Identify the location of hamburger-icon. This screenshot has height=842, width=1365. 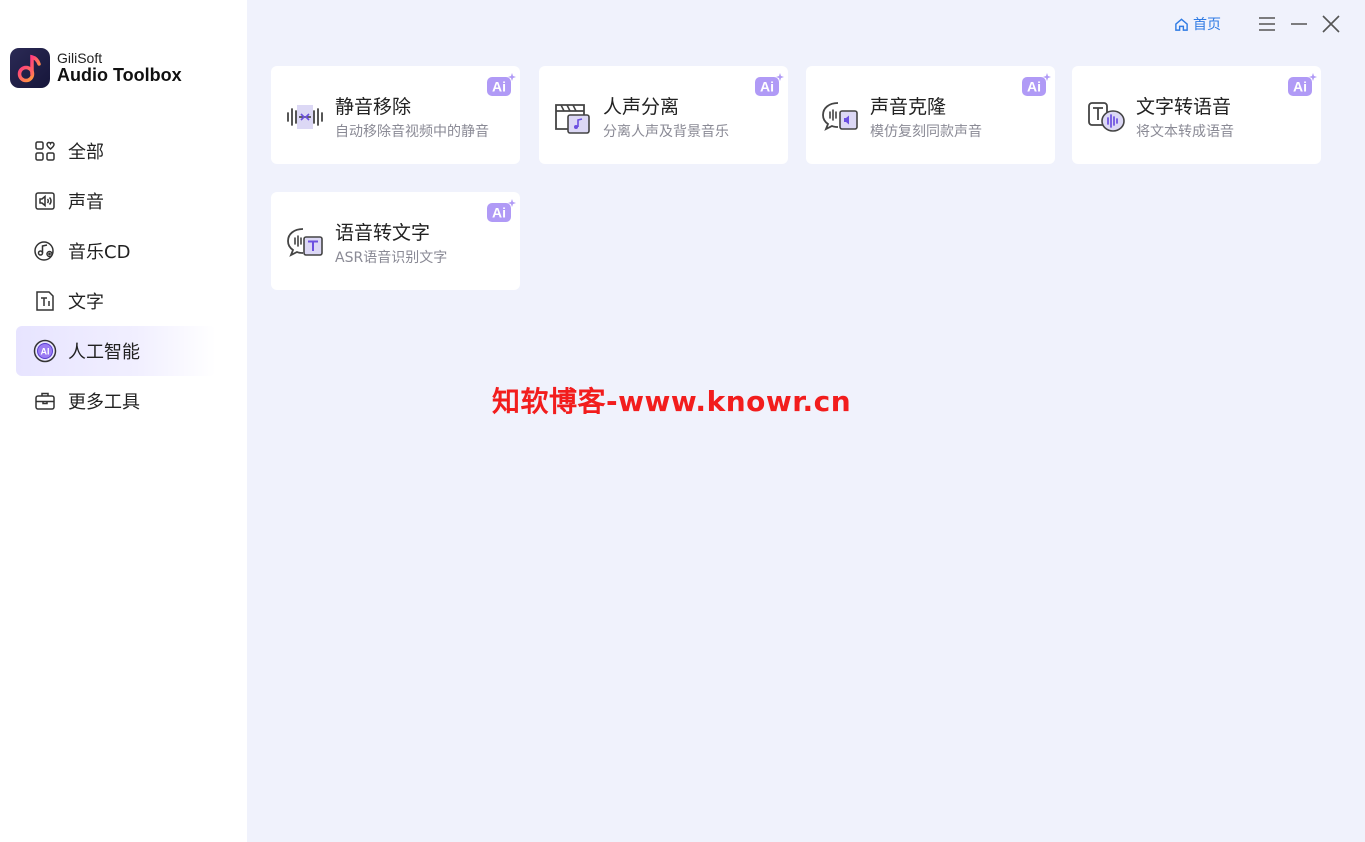
(1267, 24).